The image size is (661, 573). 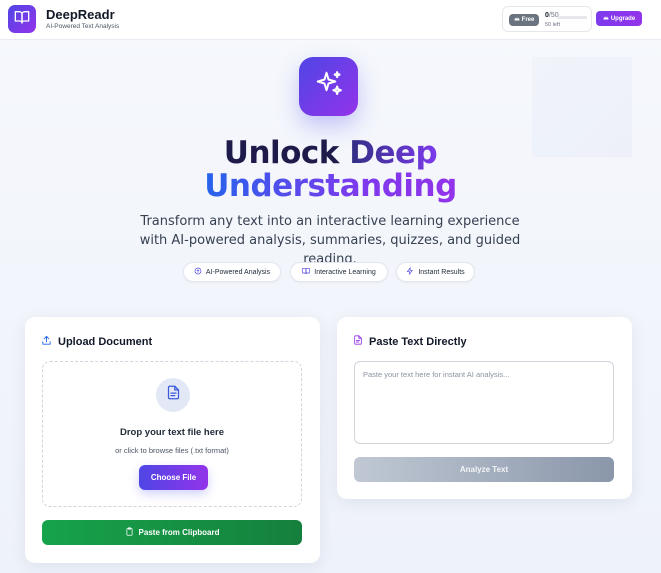 I want to click on upgrade-button: Upgrade, so click(x=619, y=18).